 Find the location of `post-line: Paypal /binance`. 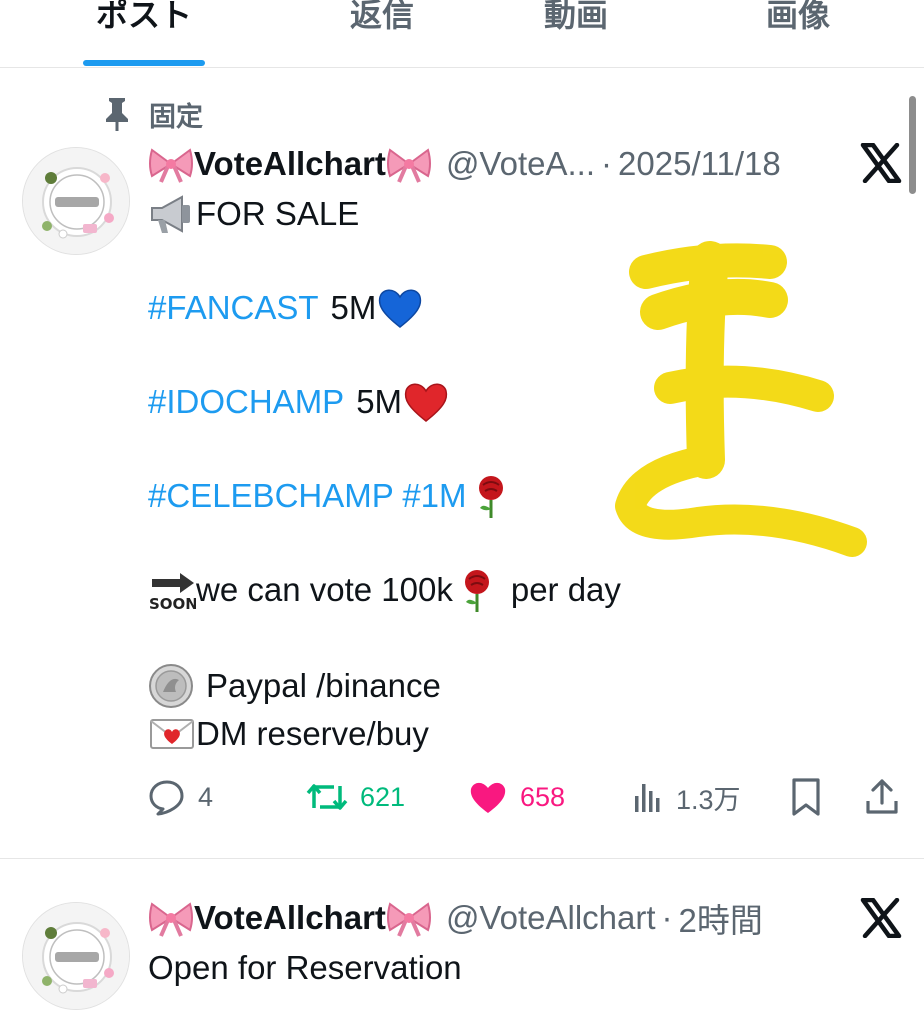

post-line: Paypal /binance is located at coordinates (294, 686).